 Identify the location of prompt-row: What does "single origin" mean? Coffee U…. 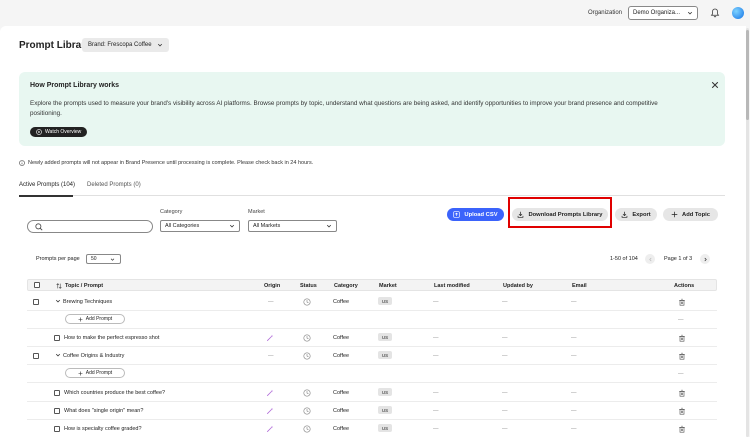
(372, 411).